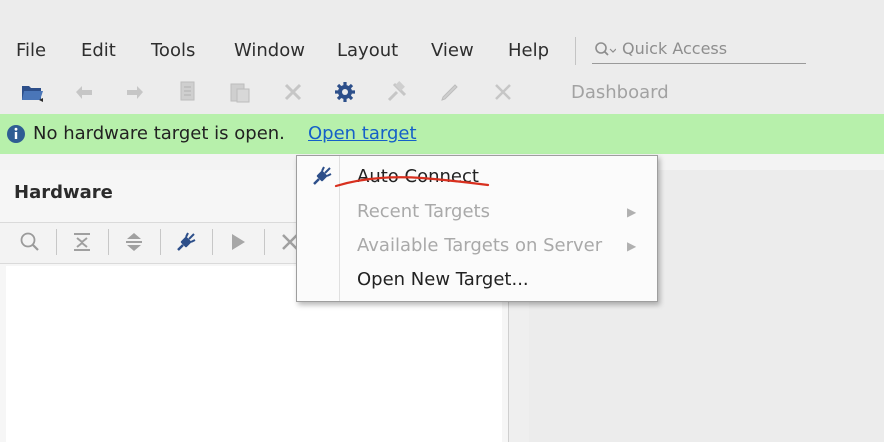 The width and height of the screenshot is (884, 442). Describe the element at coordinates (442, 15) in the screenshot. I see `window-top-strip` at that location.